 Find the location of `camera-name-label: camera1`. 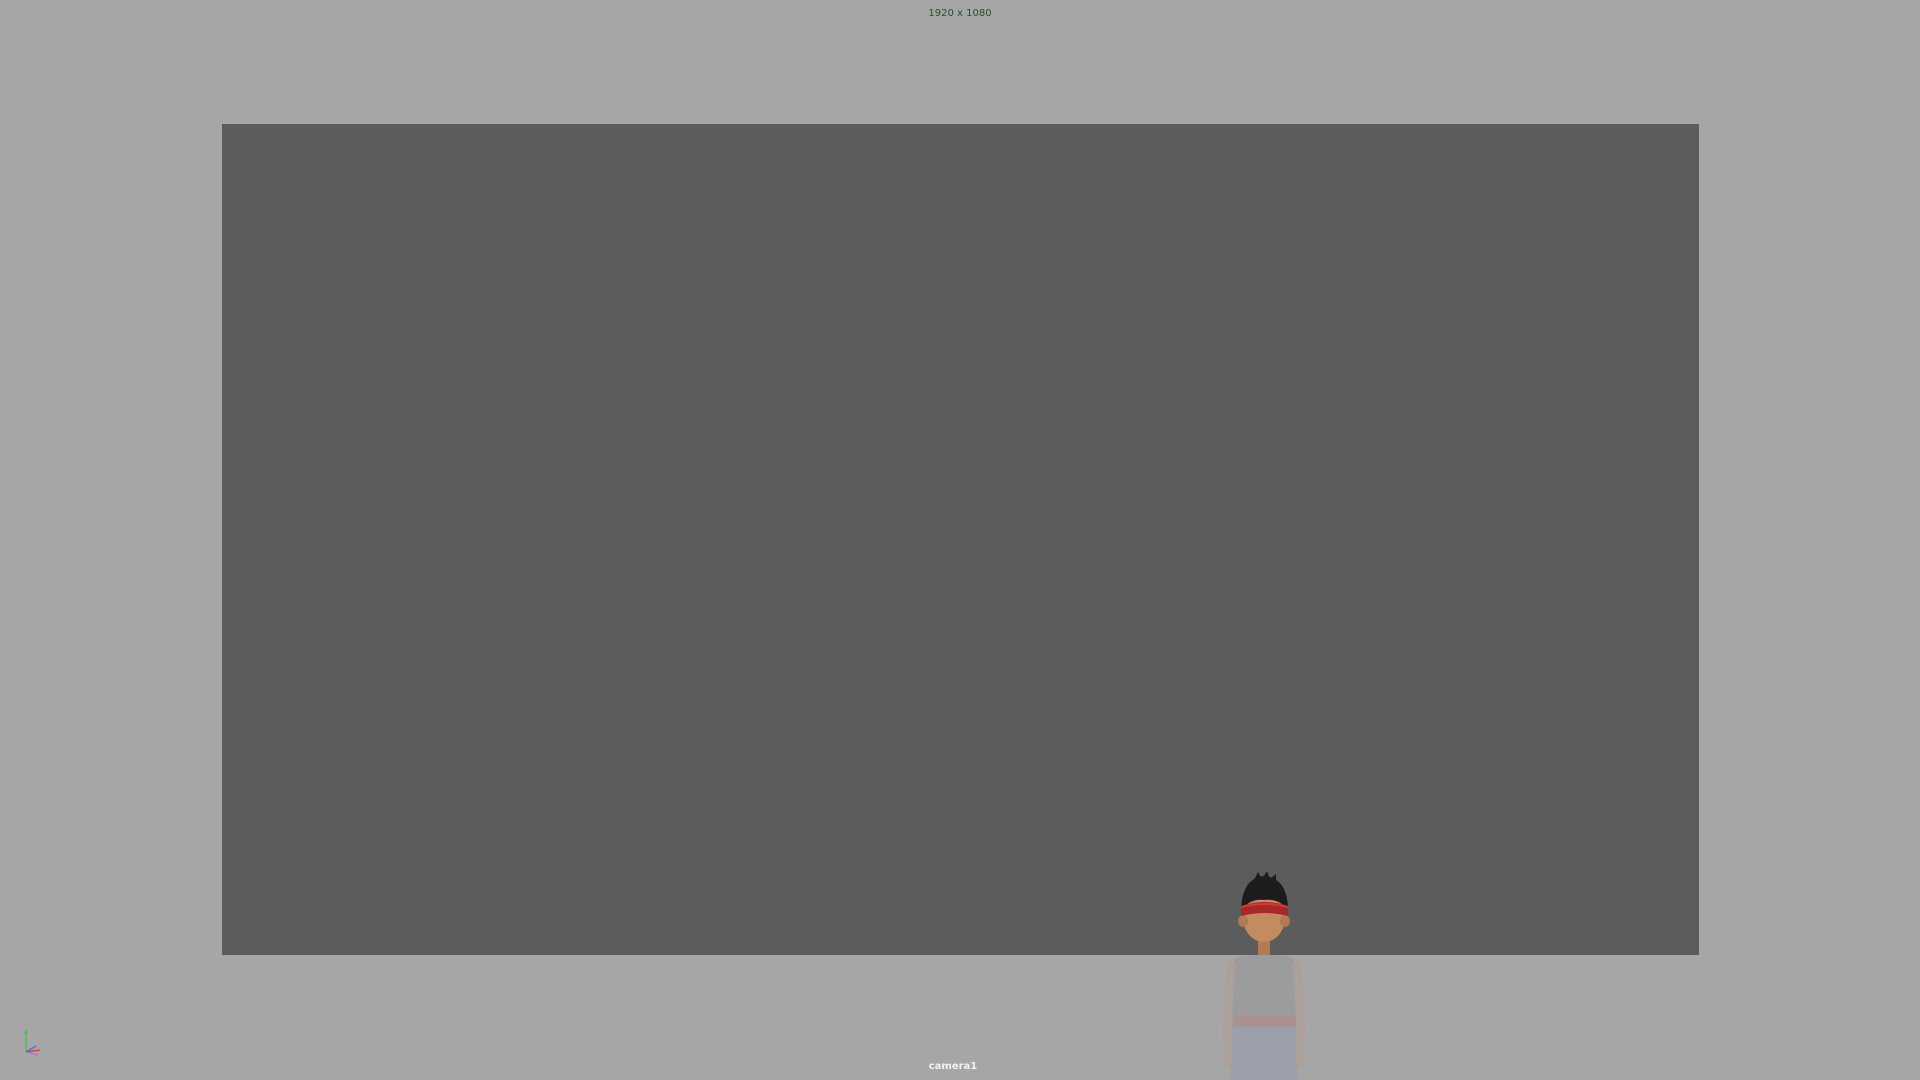

camera-name-label: camera1 is located at coordinates (953, 1066).